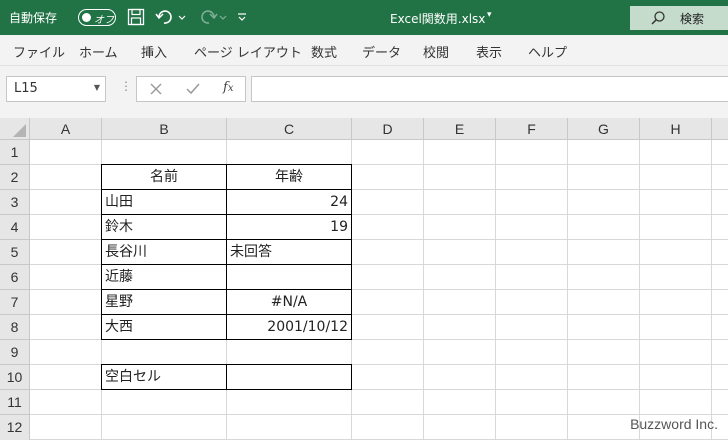  Describe the element at coordinates (104, 20) in the screenshot. I see `autosave-state: オフ` at that location.